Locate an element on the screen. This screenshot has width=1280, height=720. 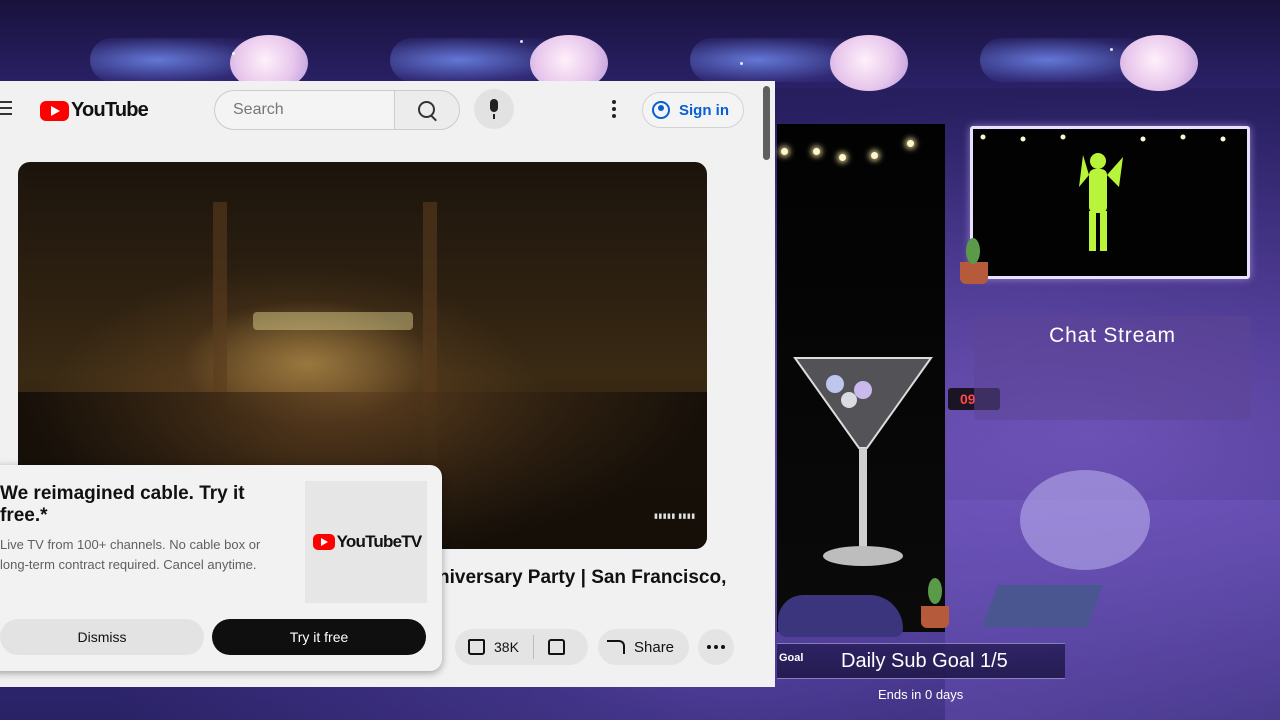
voice-search-button is located at coordinates (494, 109).